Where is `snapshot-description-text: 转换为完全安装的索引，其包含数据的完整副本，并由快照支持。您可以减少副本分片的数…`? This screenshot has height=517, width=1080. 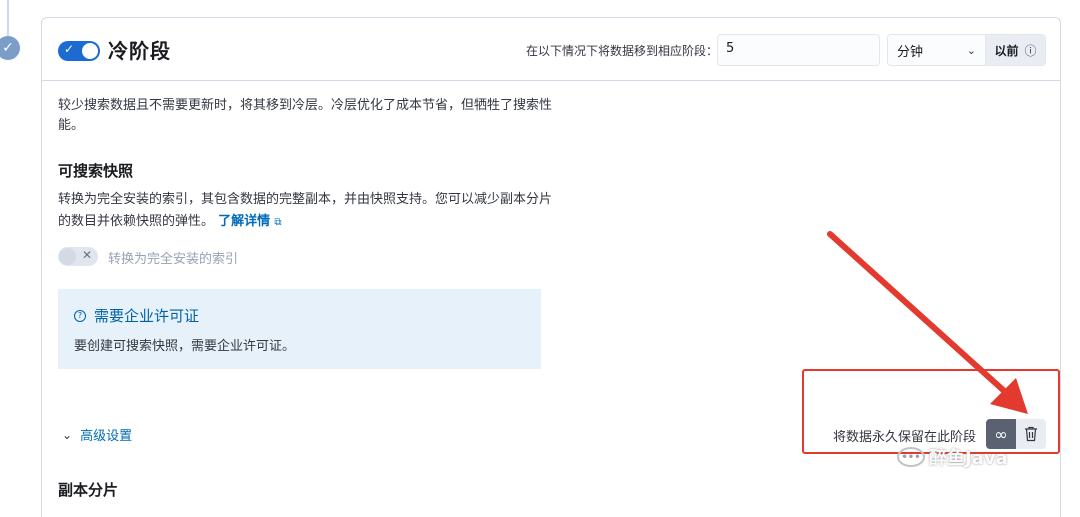
snapshot-description-text: 转换为完全安装的索引，其包含数据的完整副本，并由快照支持。您可以减少副本分片的数… is located at coordinates (305, 210).